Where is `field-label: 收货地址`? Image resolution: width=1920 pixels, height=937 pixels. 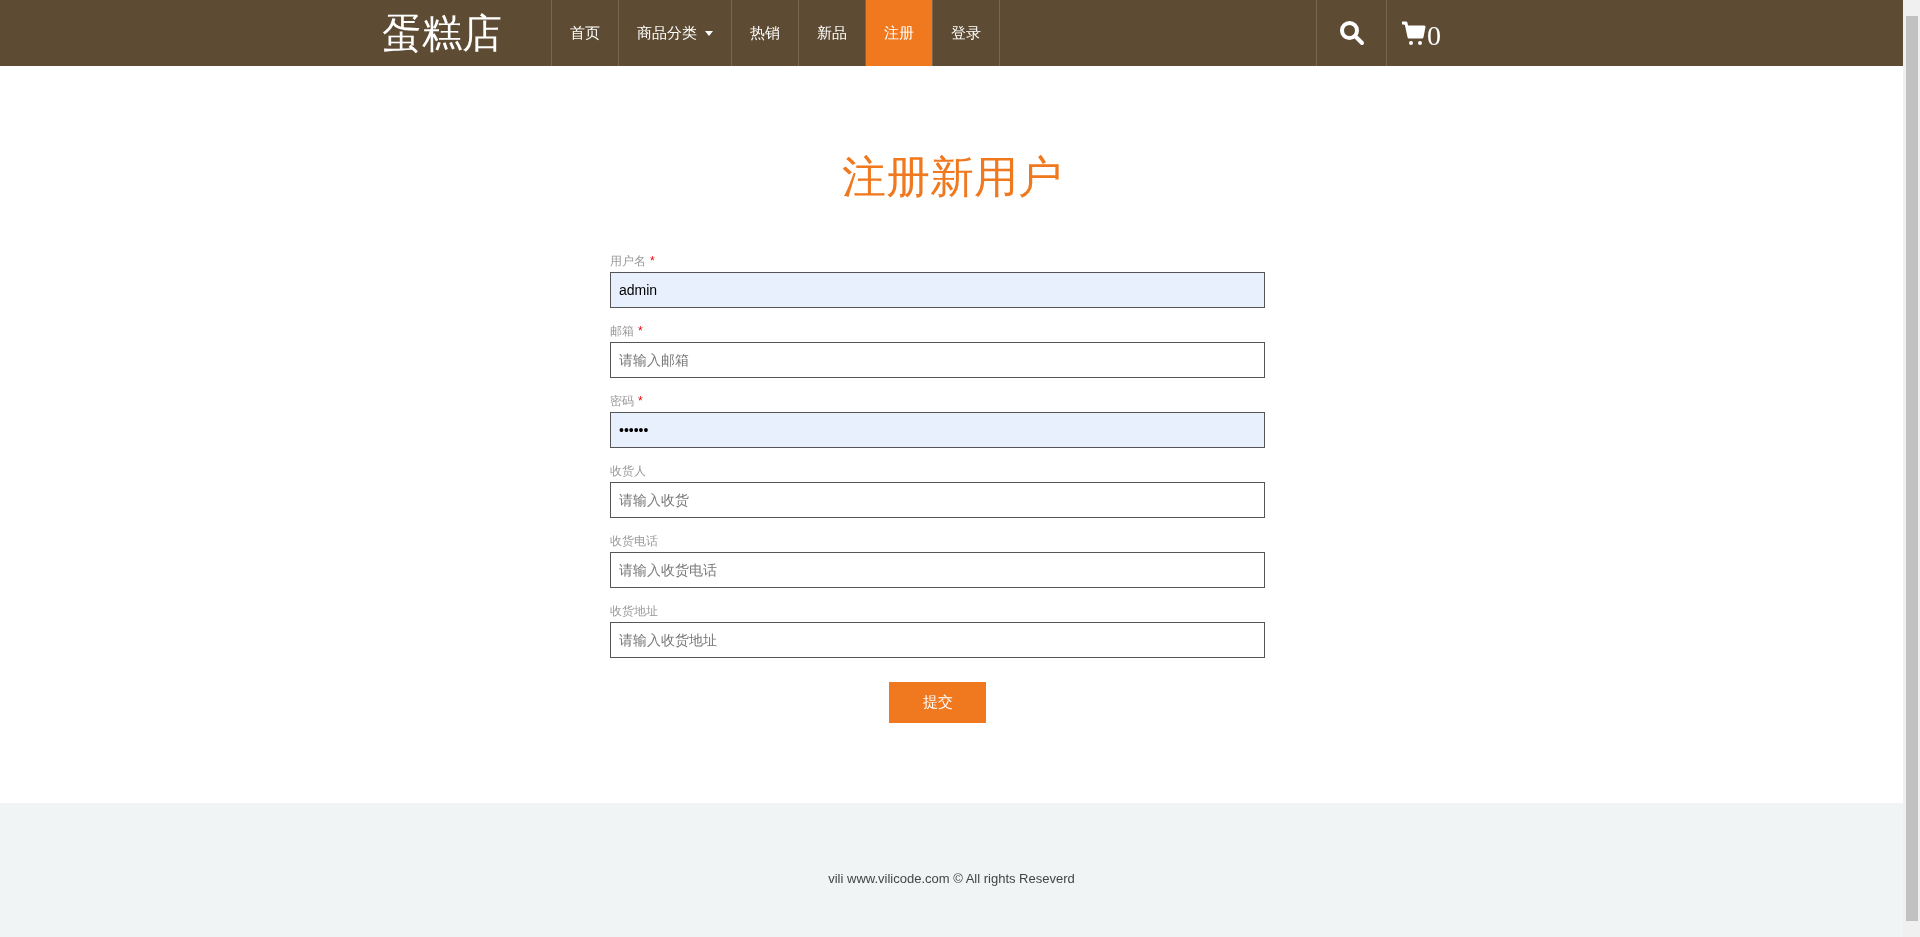
field-label: 收货地址 is located at coordinates (634, 611).